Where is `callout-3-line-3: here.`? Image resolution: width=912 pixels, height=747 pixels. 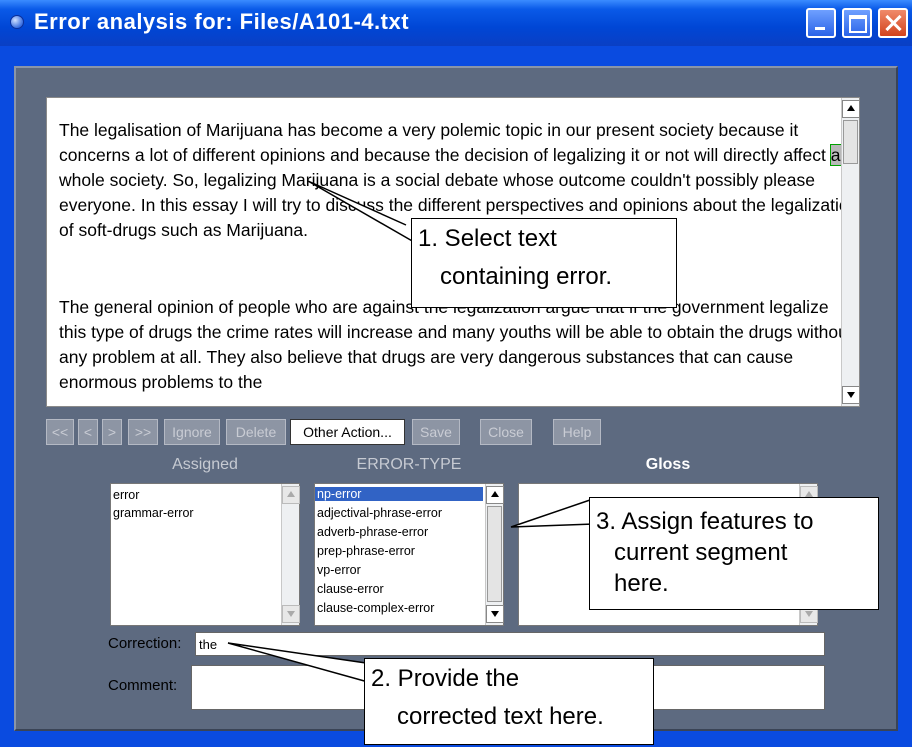
callout-3-line-3: here. is located at coordinates (641, 583).